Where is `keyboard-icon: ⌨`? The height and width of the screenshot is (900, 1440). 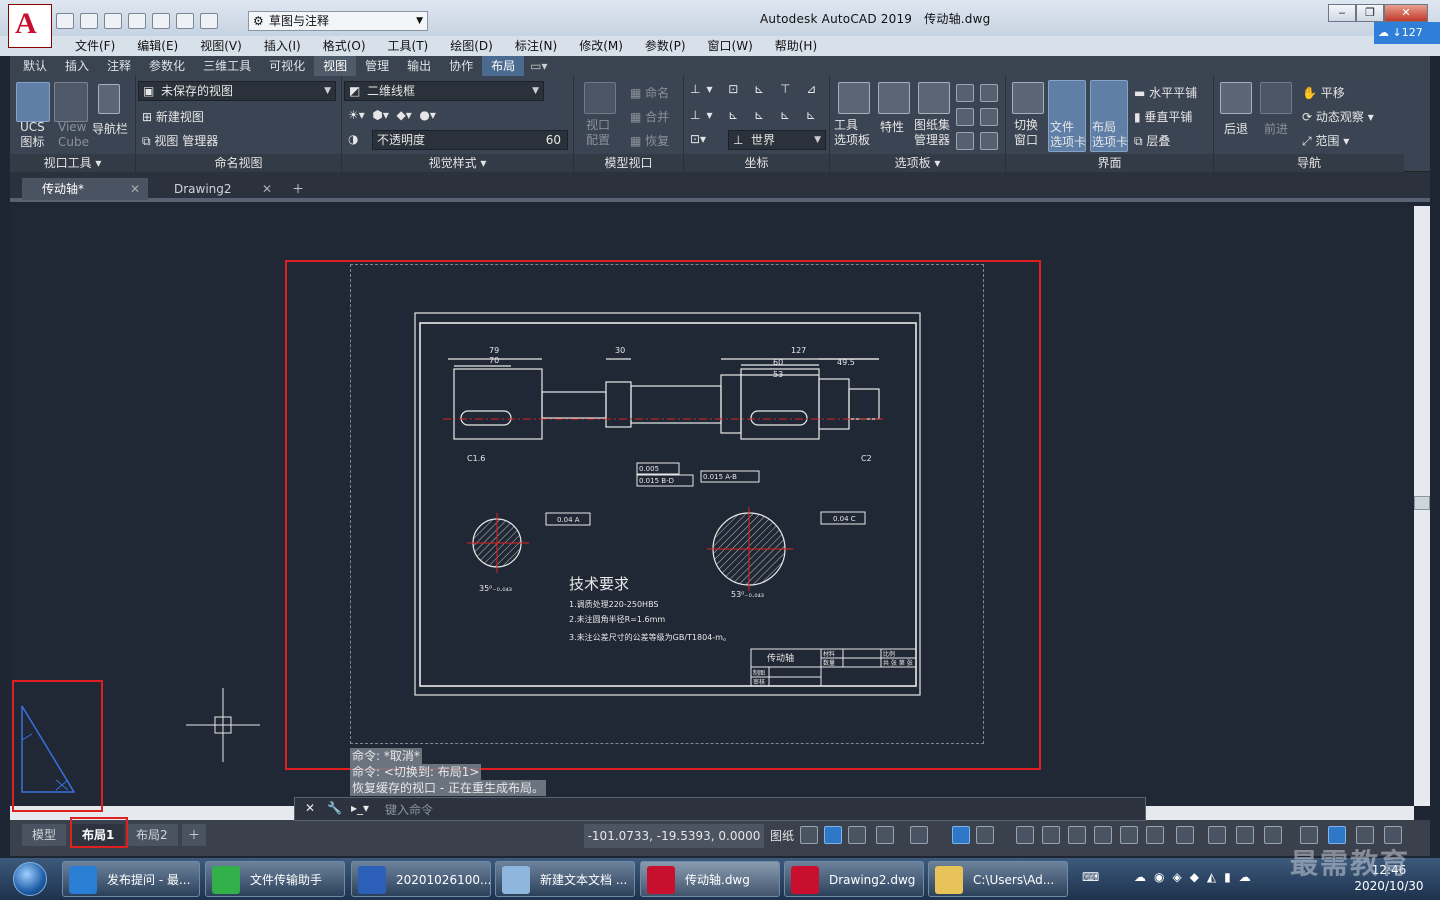
keyboard-icon: ⌨ is located at coordinates (1090, 877).